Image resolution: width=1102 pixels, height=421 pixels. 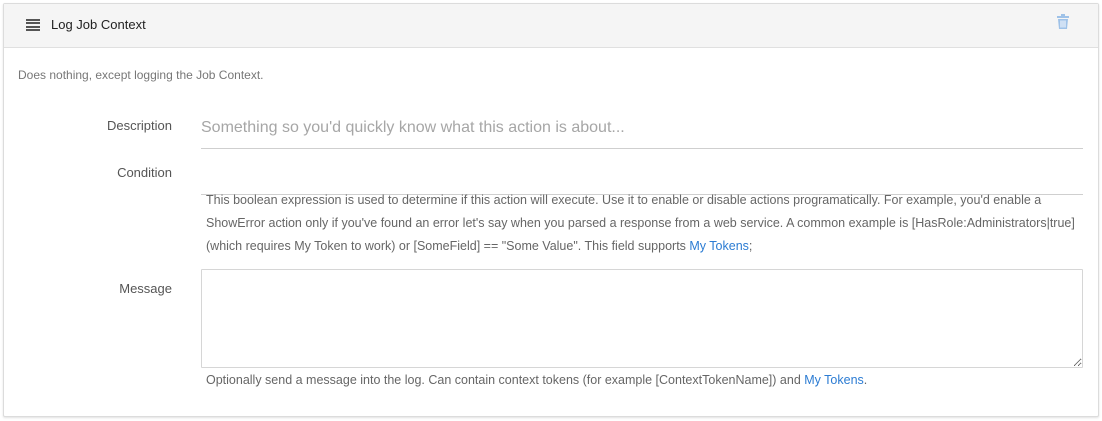 I want to click on panel-title: Log Job Context, so click(x=98, y=24).